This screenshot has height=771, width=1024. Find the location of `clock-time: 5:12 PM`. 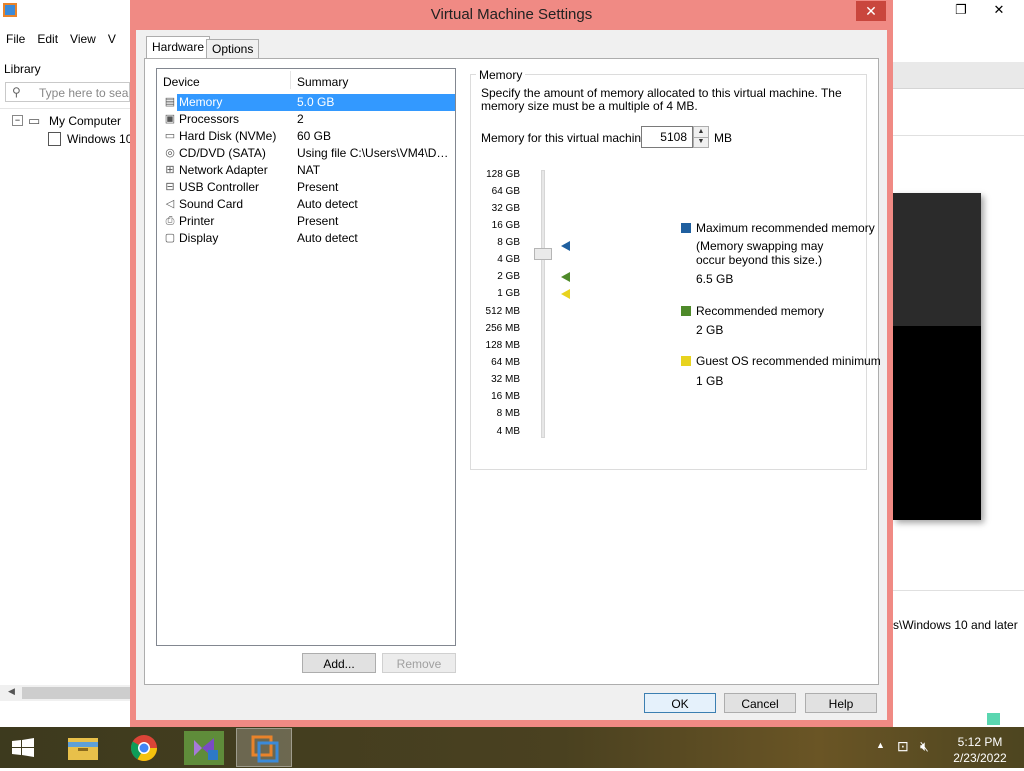

clock-time: 5:12 PM is located at coordinates (980, 742).